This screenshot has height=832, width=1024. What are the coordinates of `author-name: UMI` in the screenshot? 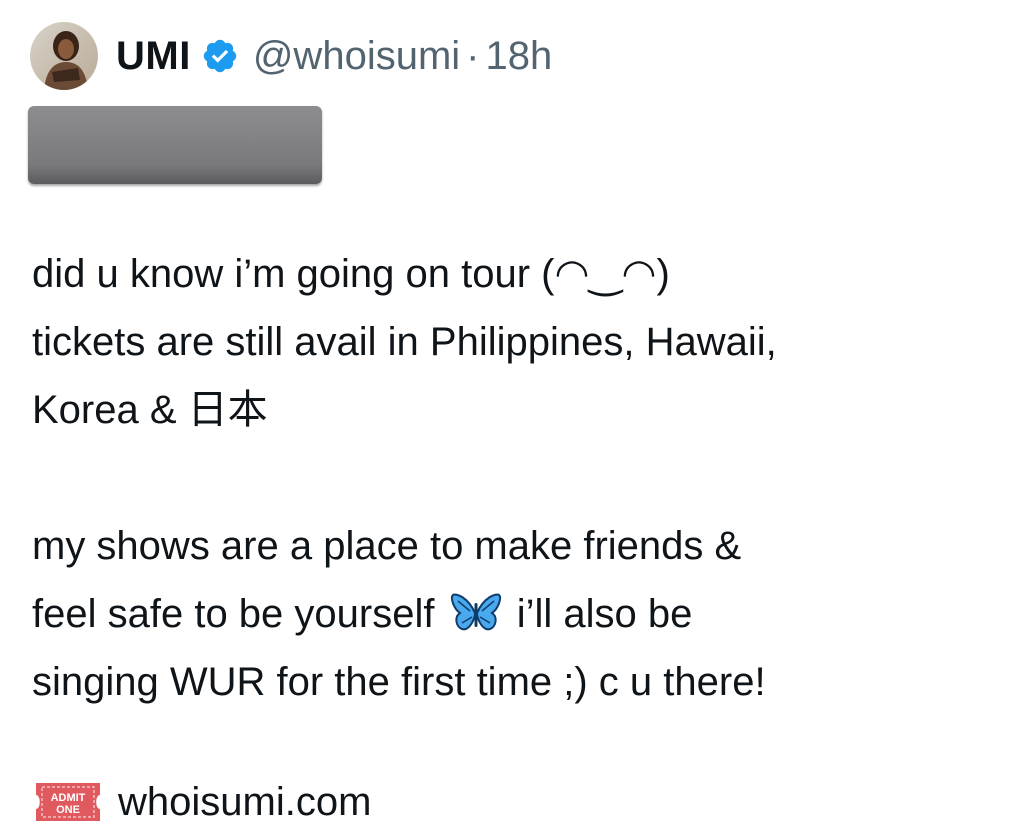 It's located at (153, 56).